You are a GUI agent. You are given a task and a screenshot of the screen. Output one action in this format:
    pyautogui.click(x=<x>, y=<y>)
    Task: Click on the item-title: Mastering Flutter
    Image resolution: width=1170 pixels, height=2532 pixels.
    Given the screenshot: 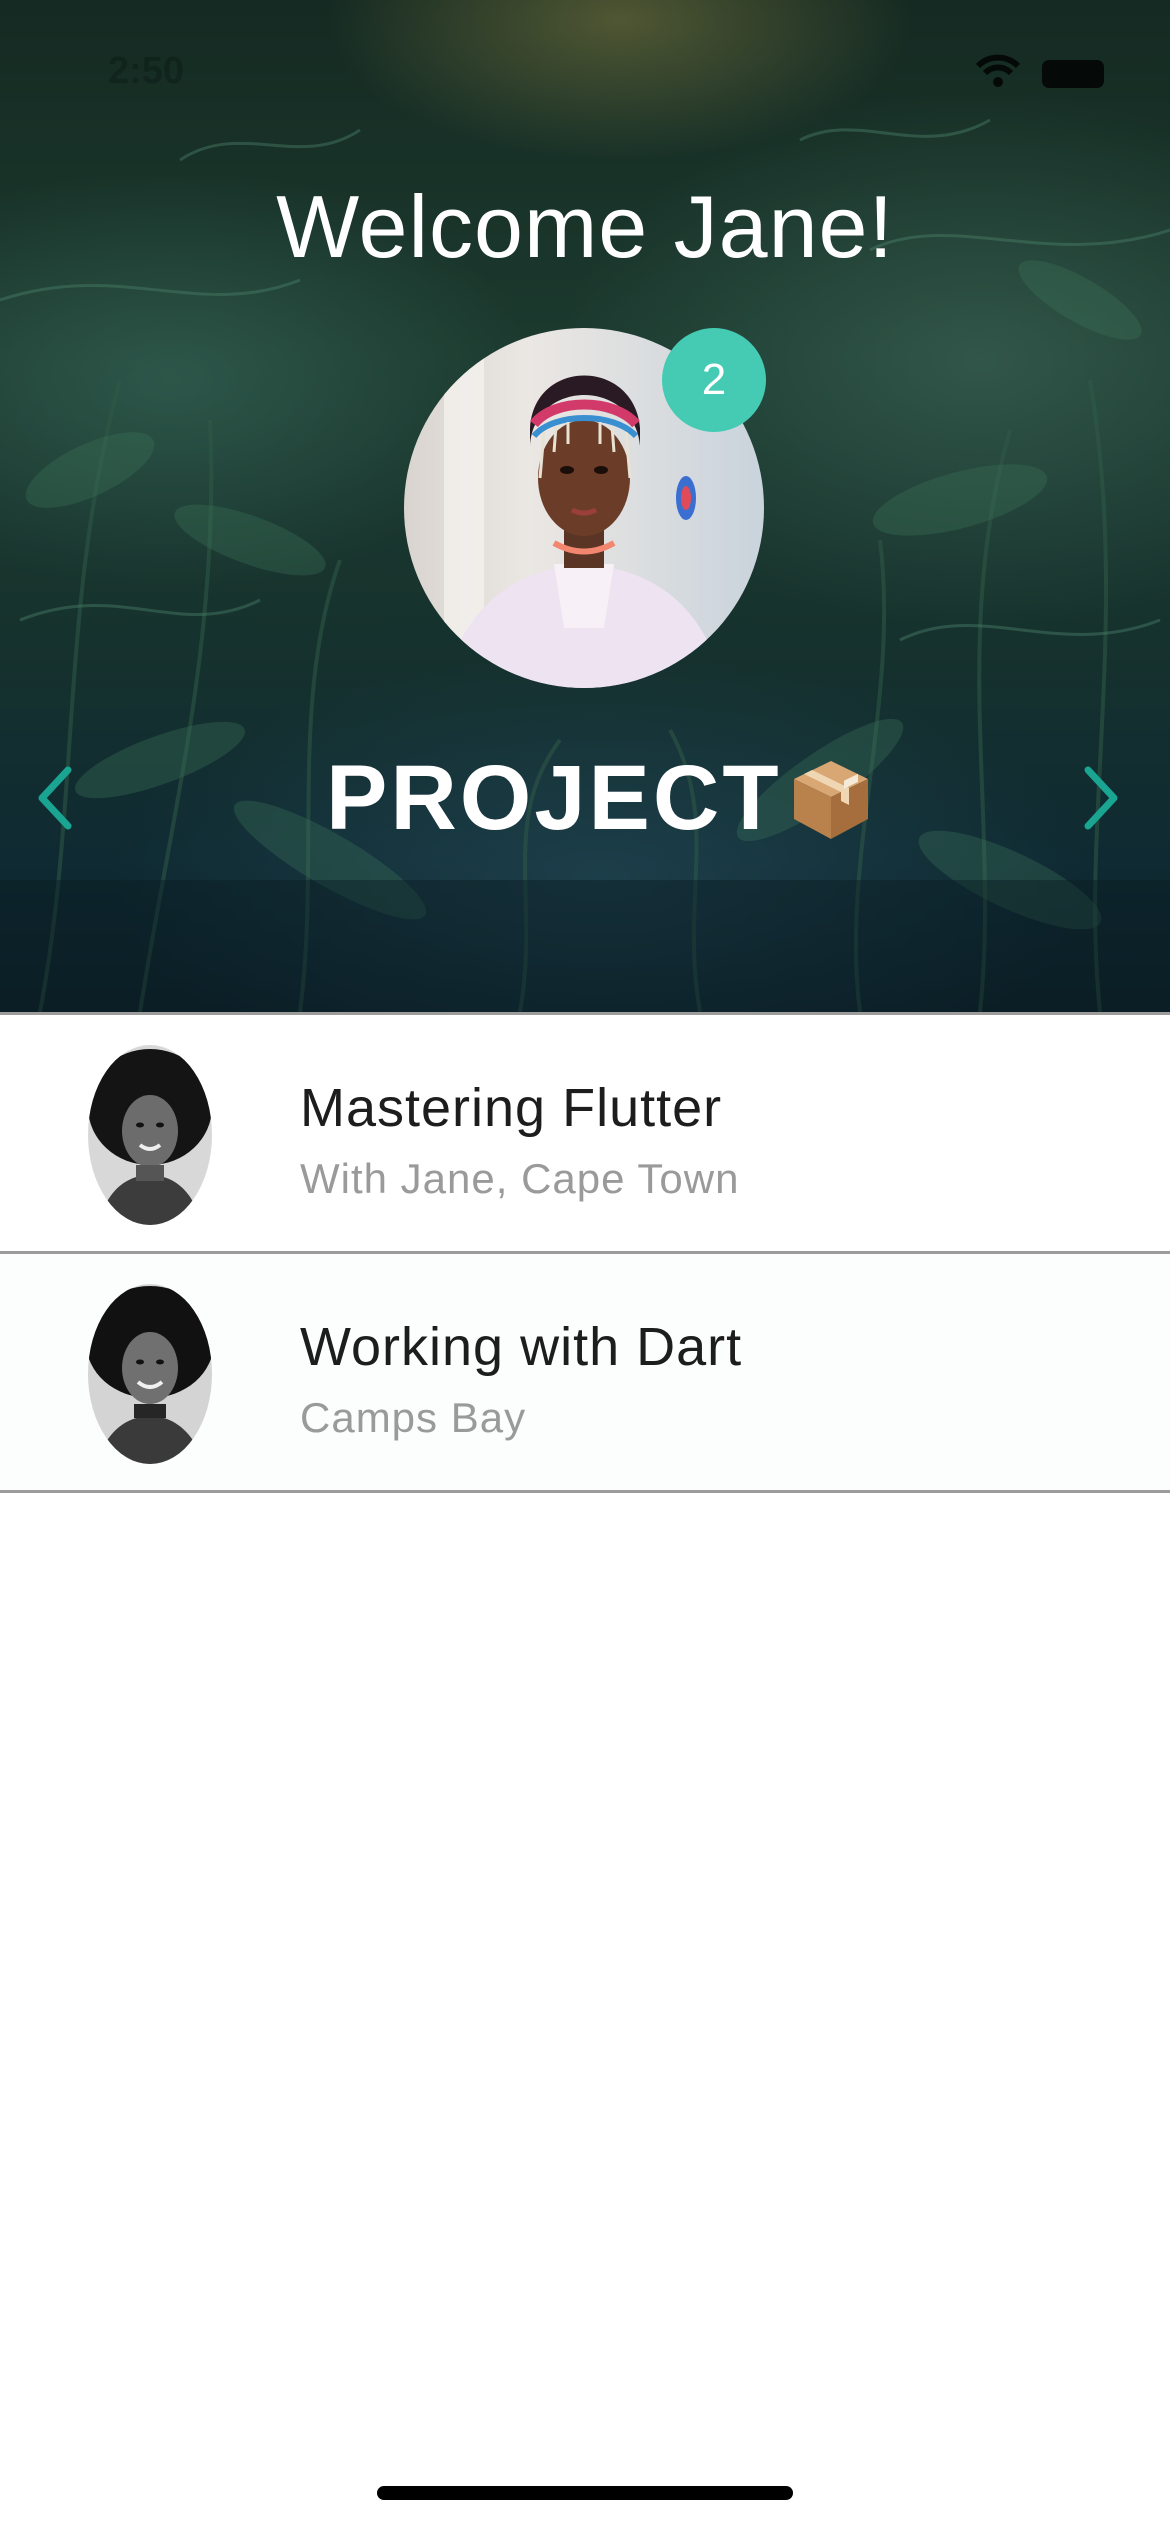 What is the action you would take?
    pyautogui.click(x=511, y=1108)
    